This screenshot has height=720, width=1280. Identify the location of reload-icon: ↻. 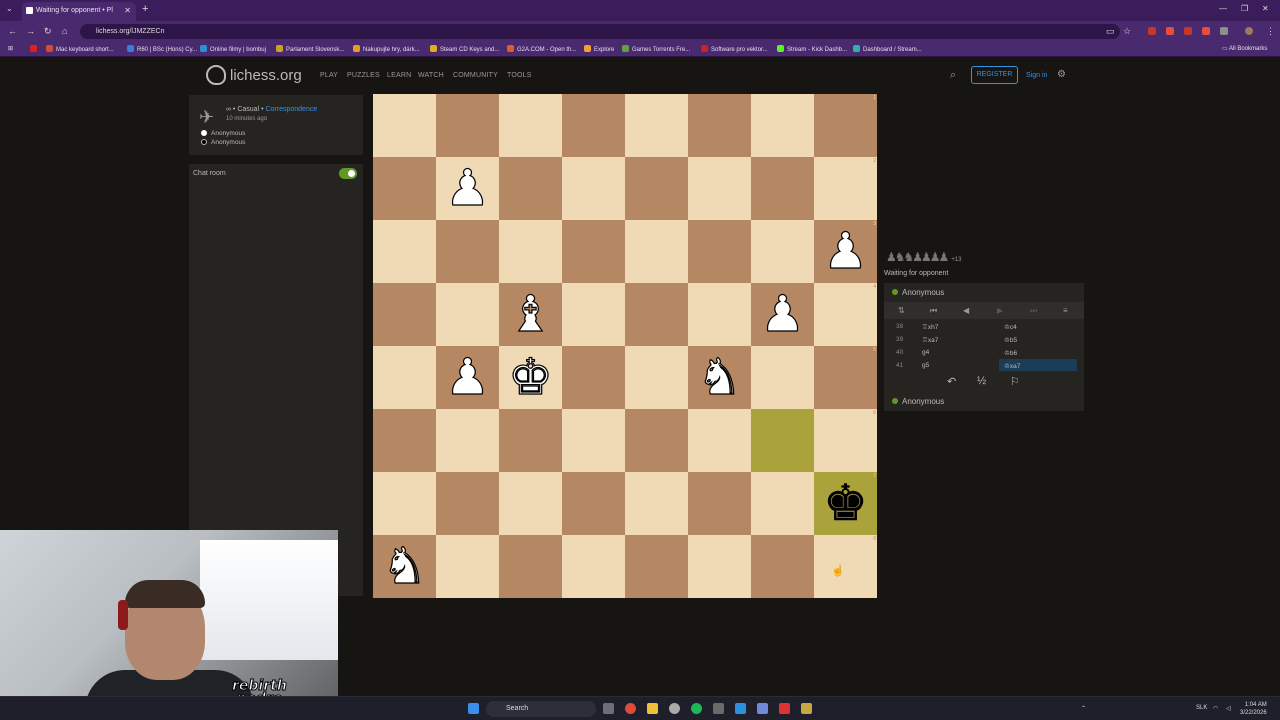
(48, 31).